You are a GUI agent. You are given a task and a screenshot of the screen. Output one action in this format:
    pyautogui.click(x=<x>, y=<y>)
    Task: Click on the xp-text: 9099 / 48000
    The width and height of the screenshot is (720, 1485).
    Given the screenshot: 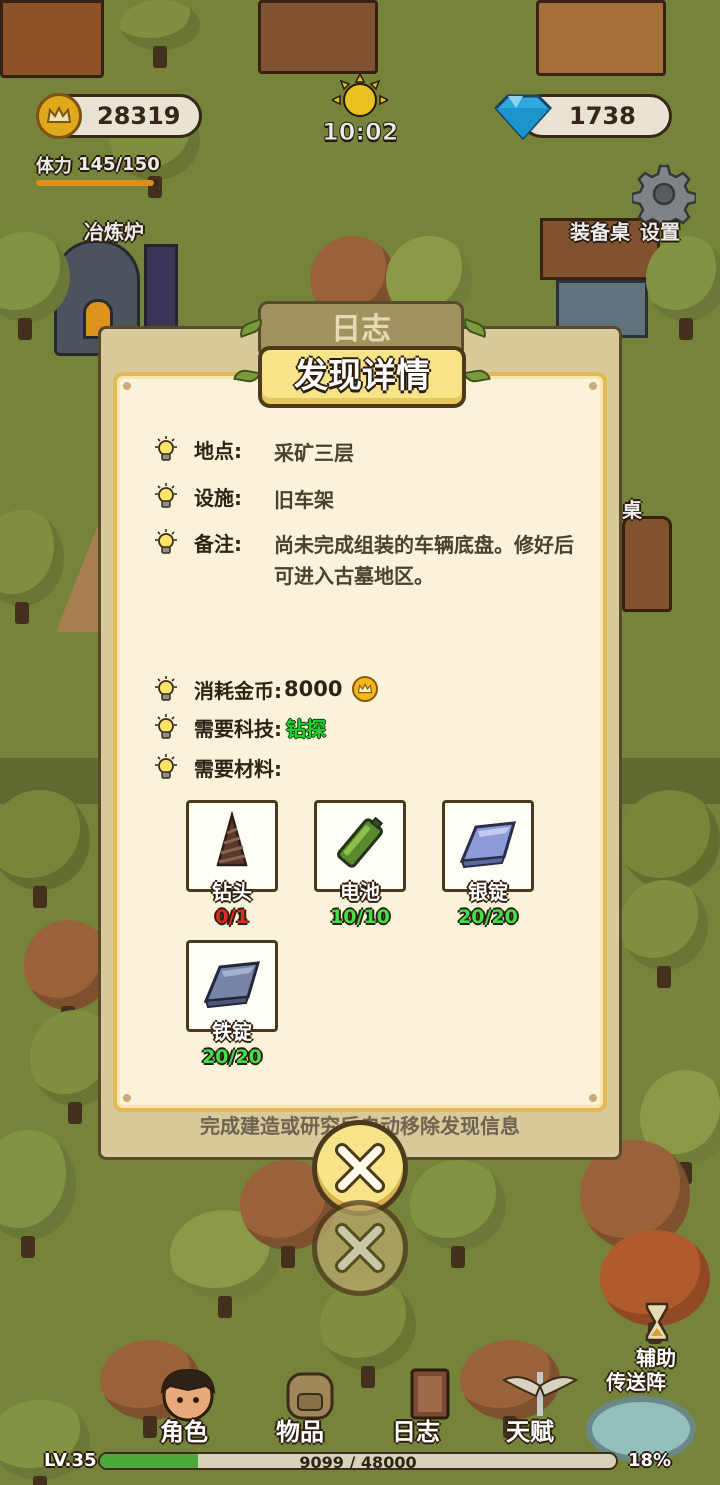 What is the action you would take?
    pyautogui.click(x=358, y=1461)
    